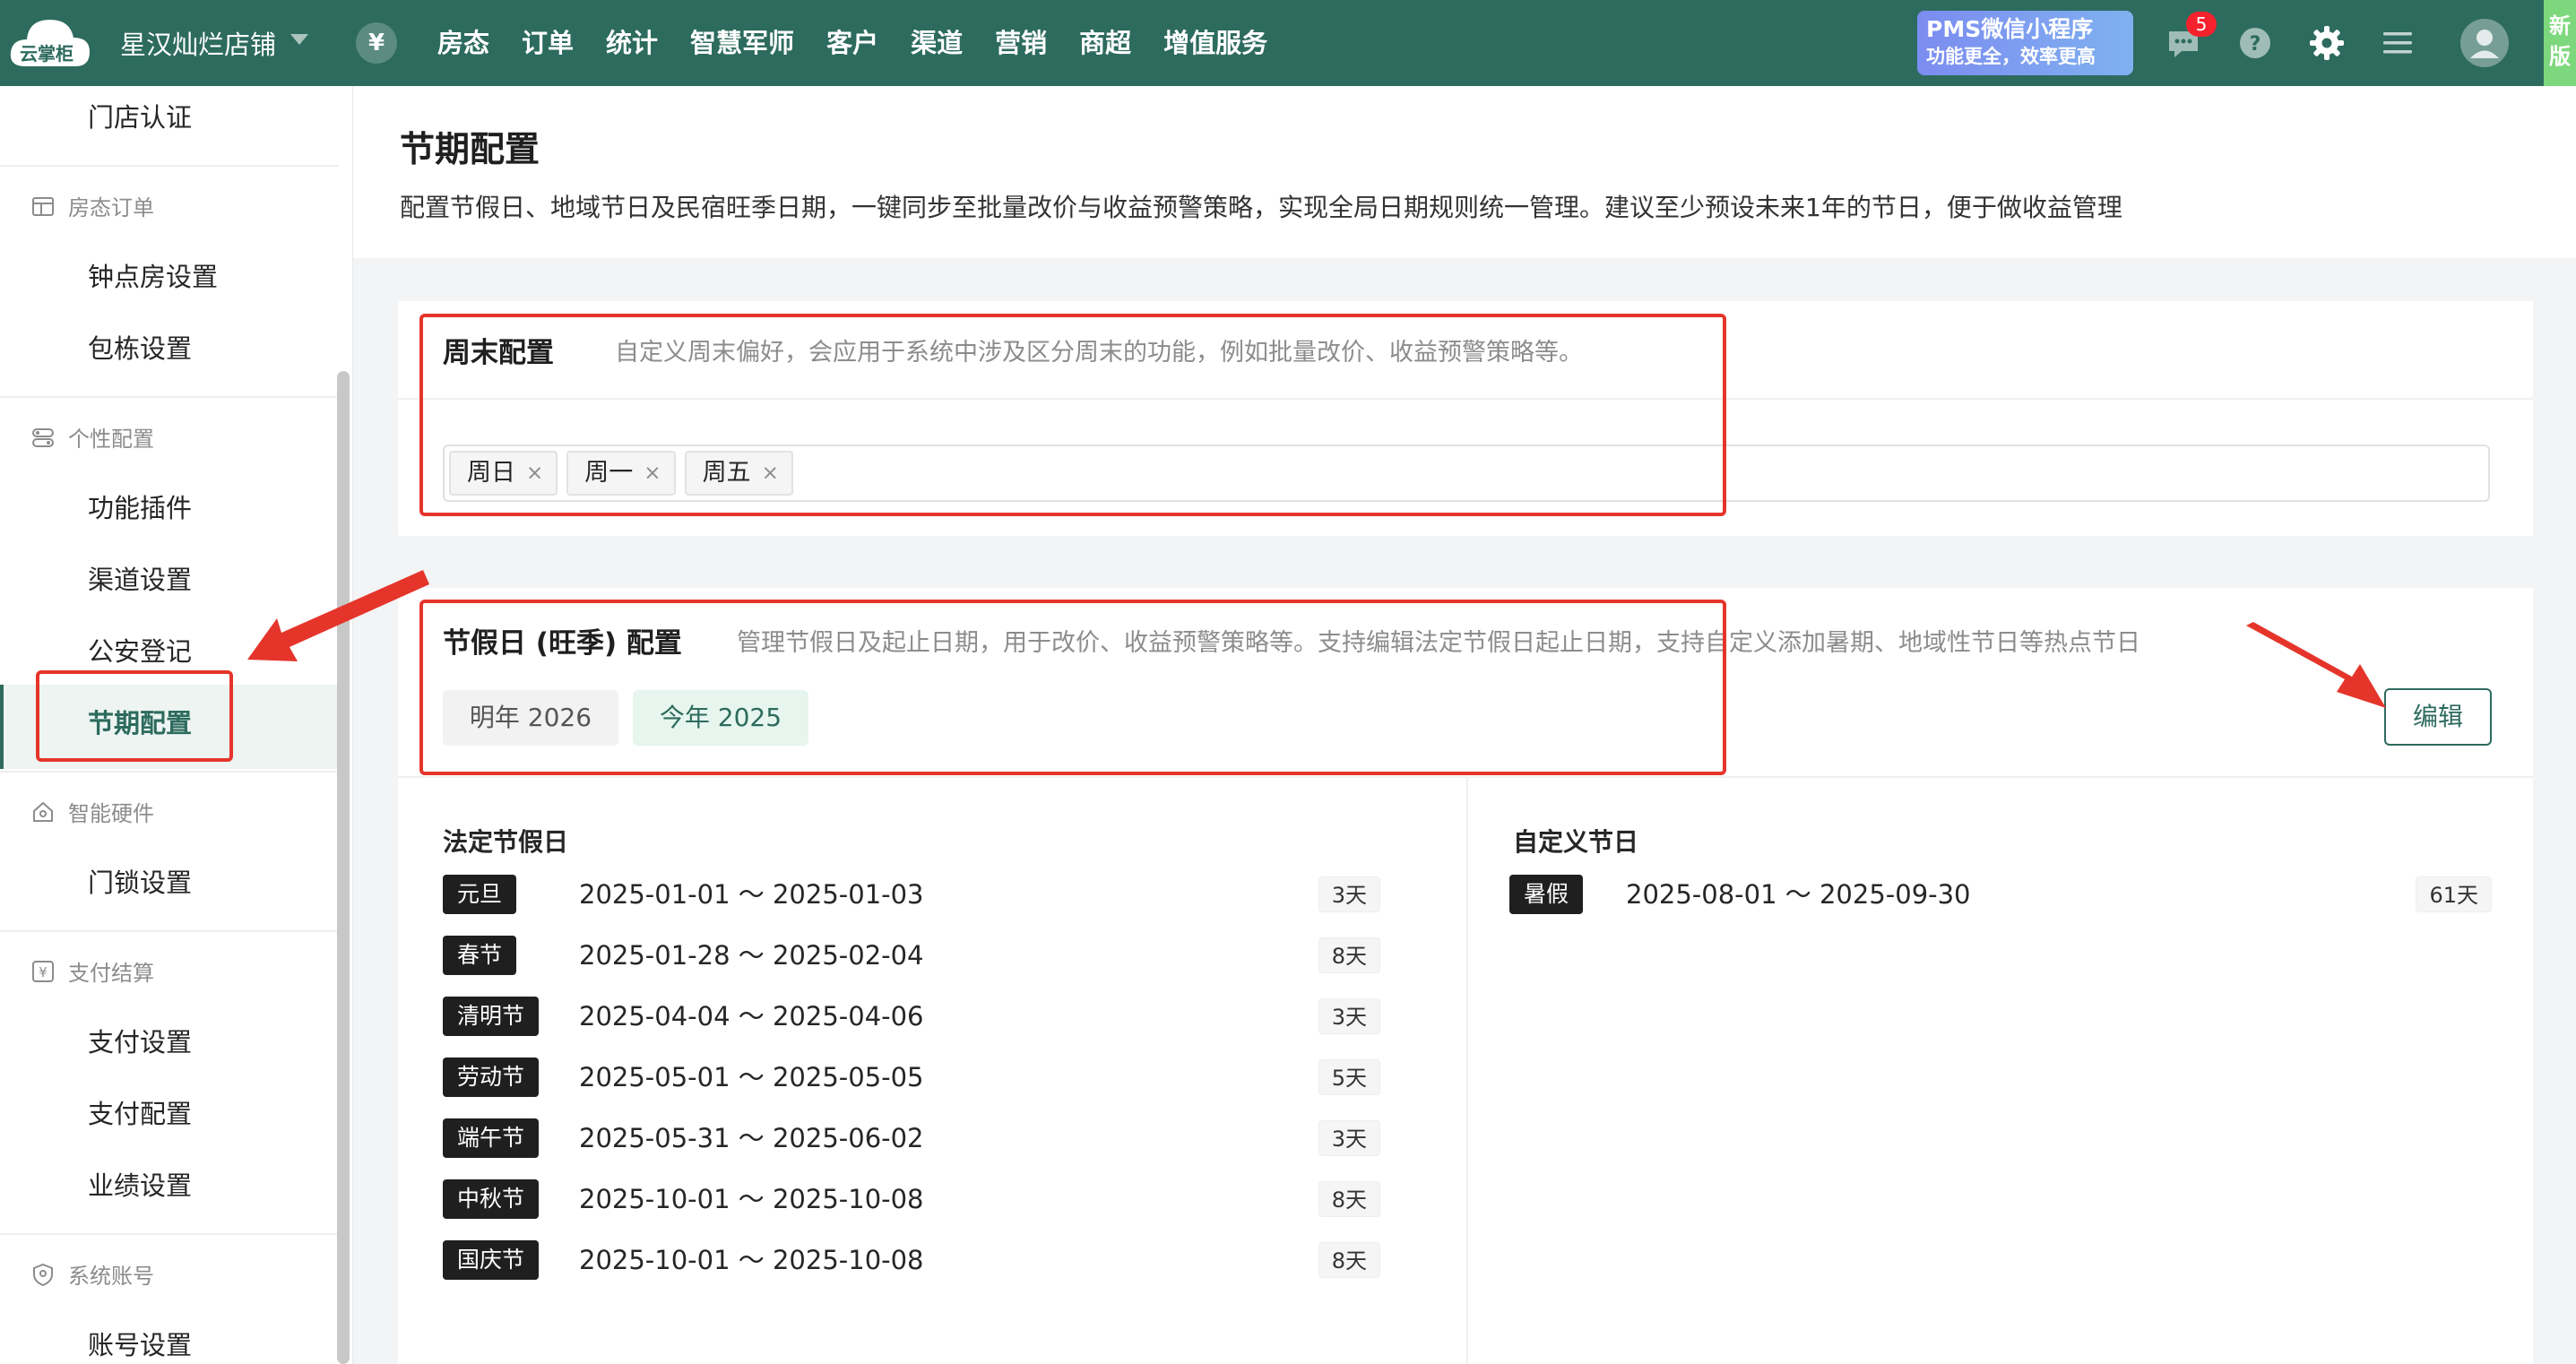 Image resolution: width=2576 pixels, height=1364 pixels. I want to click on edit-button: 编辑, so click(2438, 717).